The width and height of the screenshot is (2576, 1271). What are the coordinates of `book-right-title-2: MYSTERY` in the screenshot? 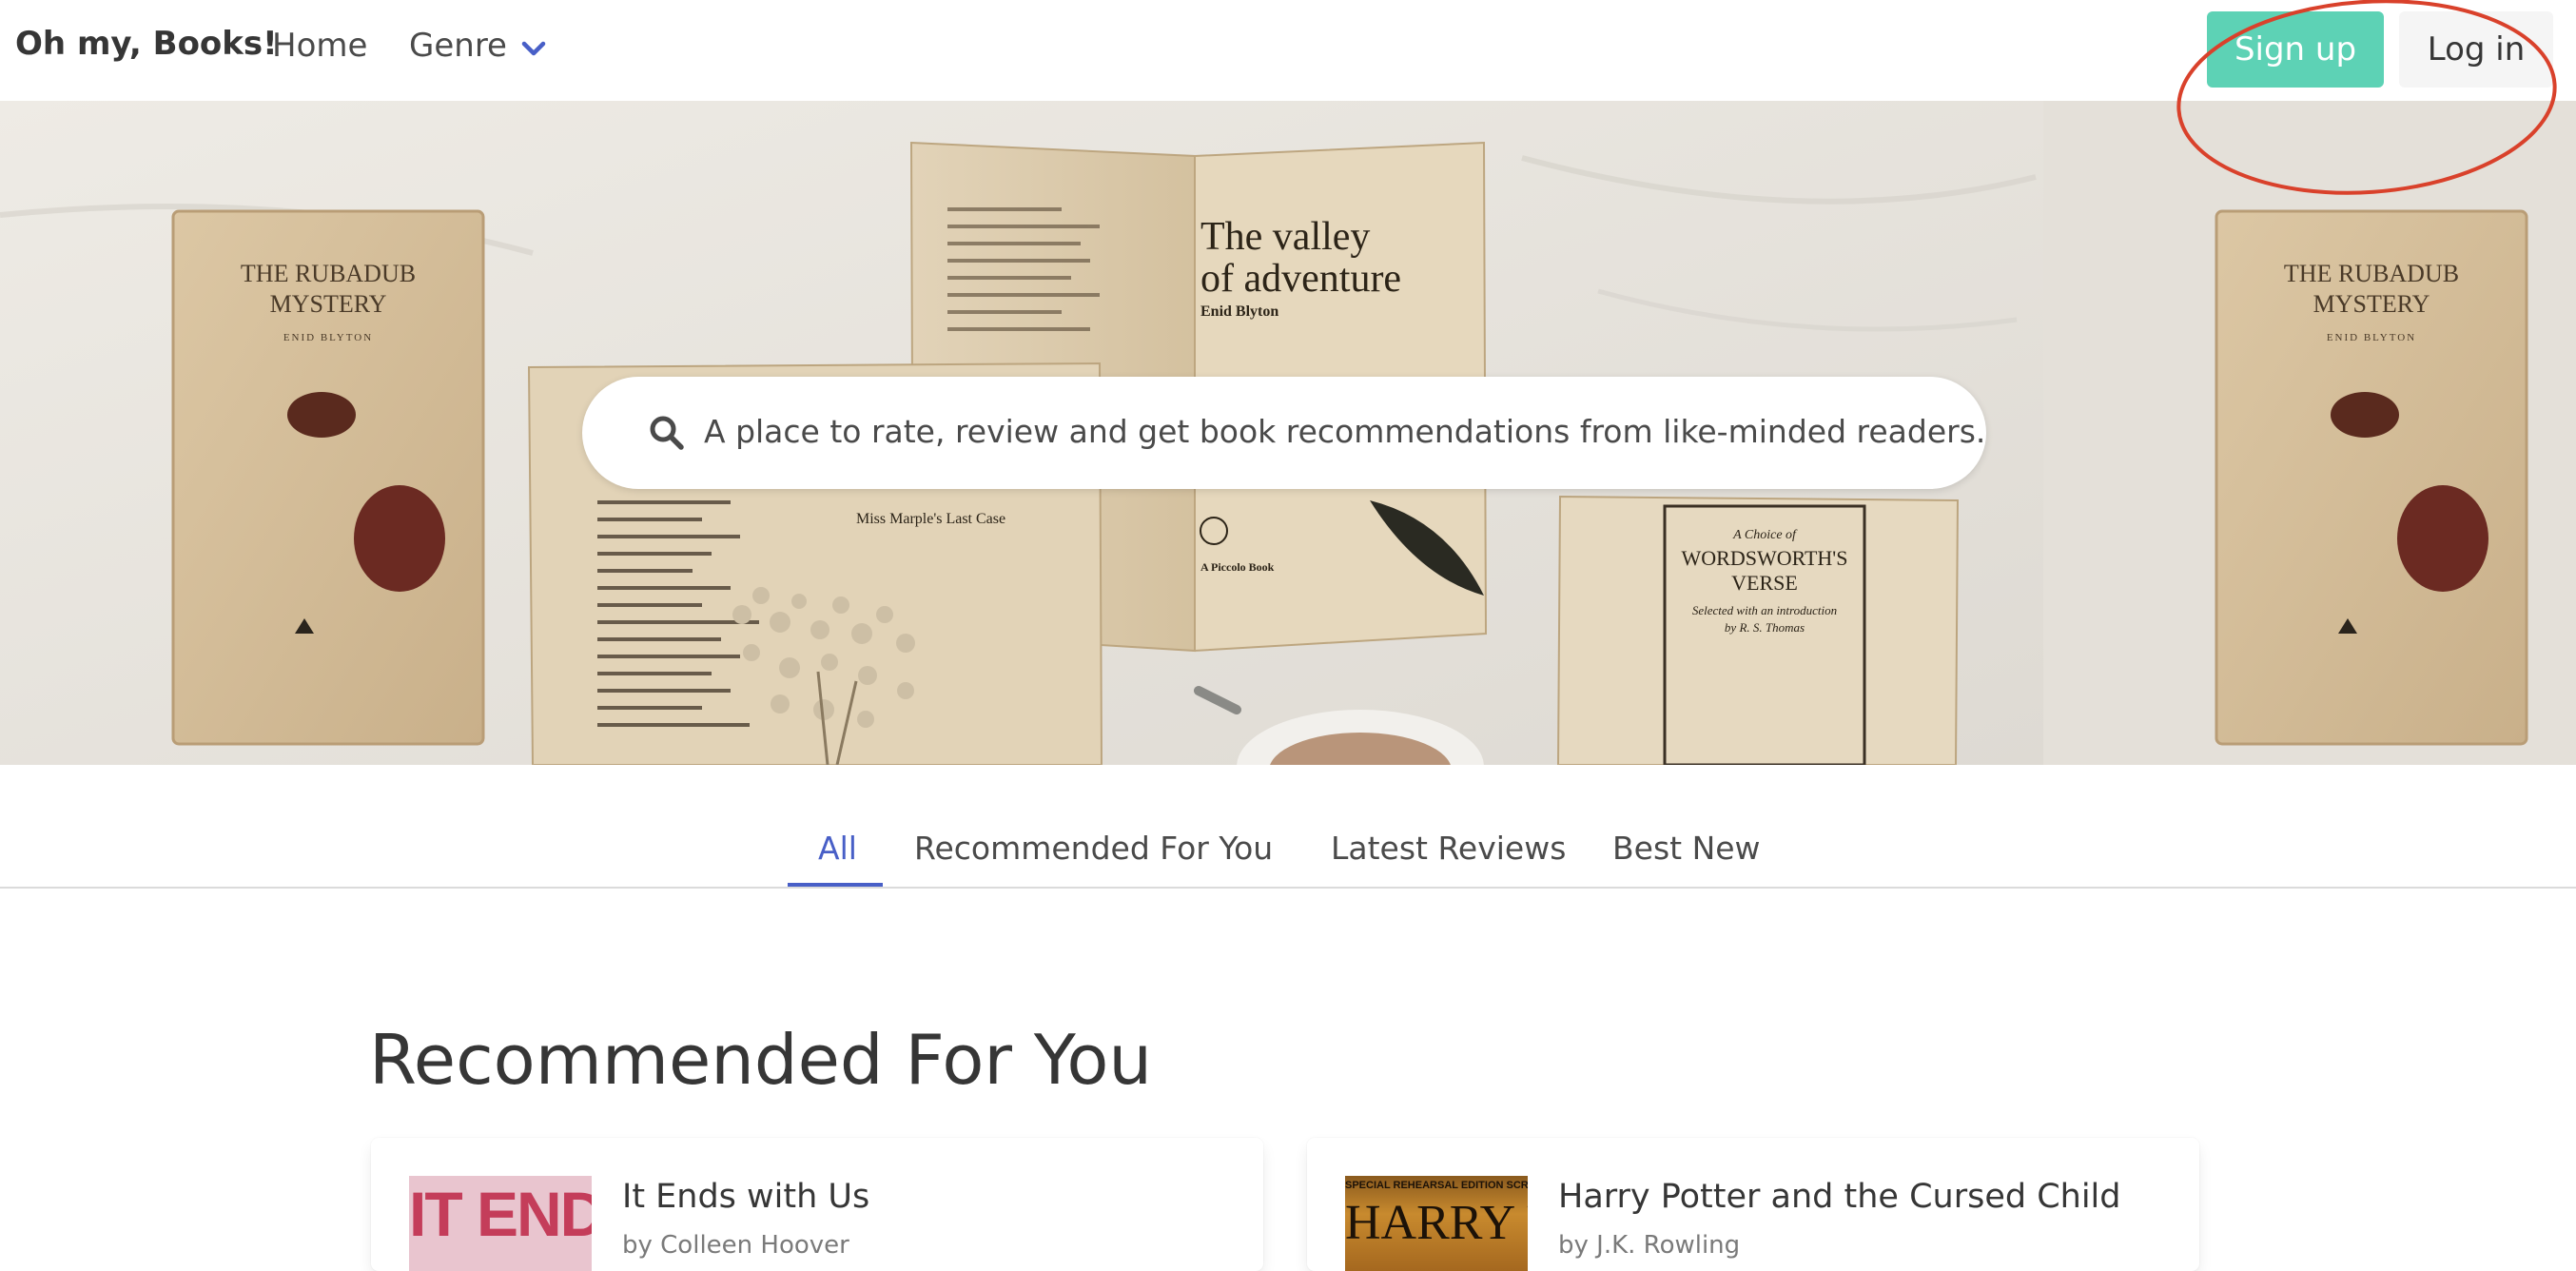 It's located at (2372, 304).